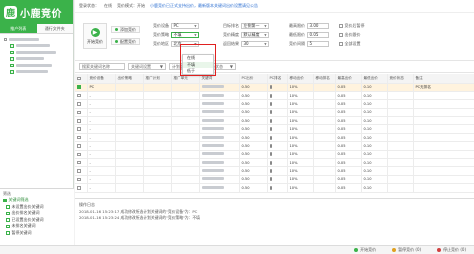 This screenshot has height=254, width=474. What do you see at coordinates (102, 66) in the screenshot?
I see `keyword-search-input: 搜索关键词名称` at bounding box center [102, 66].